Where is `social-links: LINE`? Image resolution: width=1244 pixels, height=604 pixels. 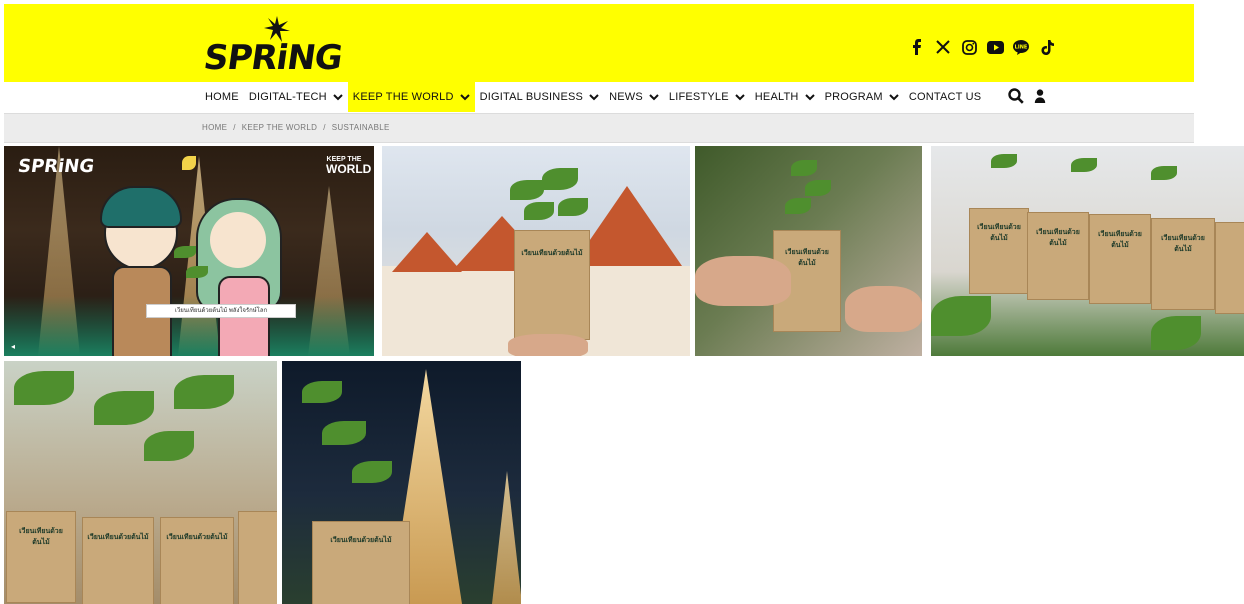 social-links: LINE is located at coordinates (982, 47).